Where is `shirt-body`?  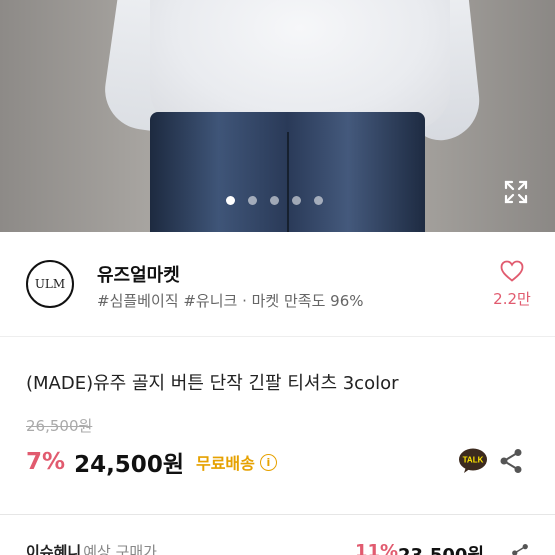
shirt-body is located at coordinates (300, 65).